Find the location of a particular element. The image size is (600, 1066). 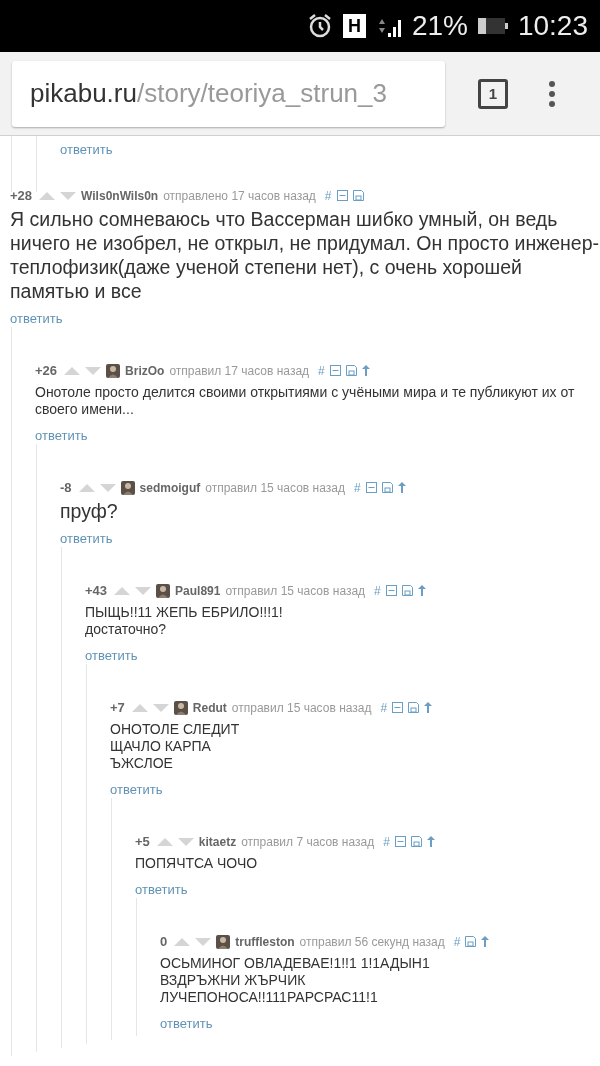

url-field: pikabu.ru/story/teoriya_strun_3 is located at coordinates (228, 93).